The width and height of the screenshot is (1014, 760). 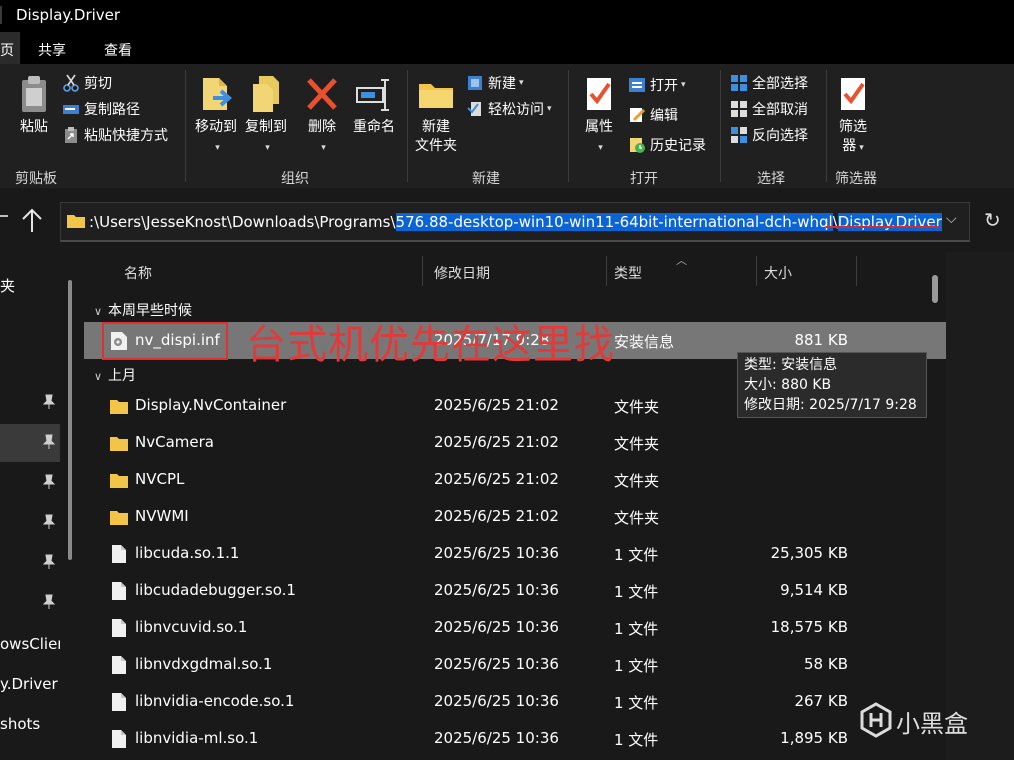 What do you see at coordinates (322, 116) in the screenshot?
I see `delete-button: 删除 ▾` at bounding box center [322, 116].